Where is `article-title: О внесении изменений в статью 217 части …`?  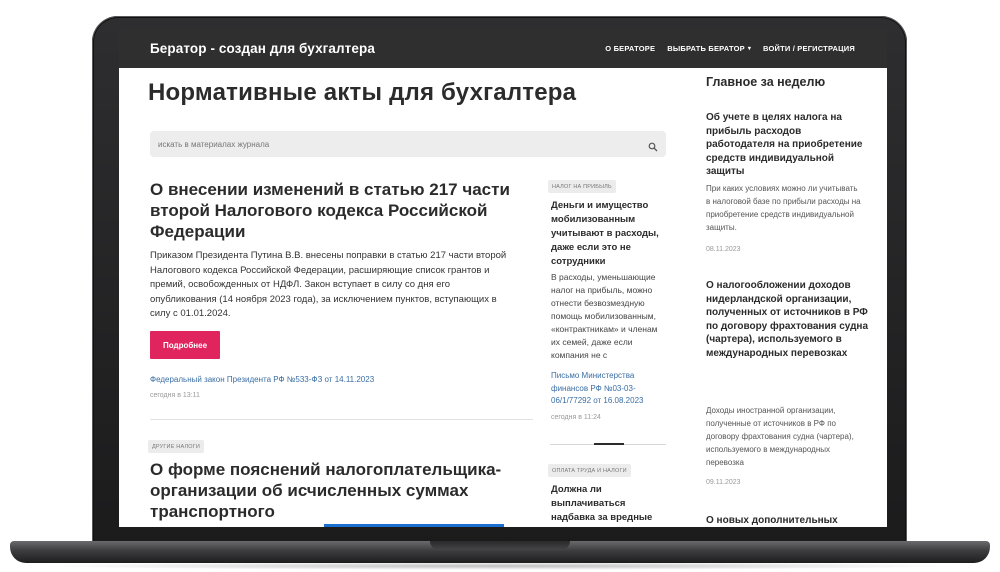
article-title: О внесении изменений в статью 217 части … is located at coordinates (330, 210).